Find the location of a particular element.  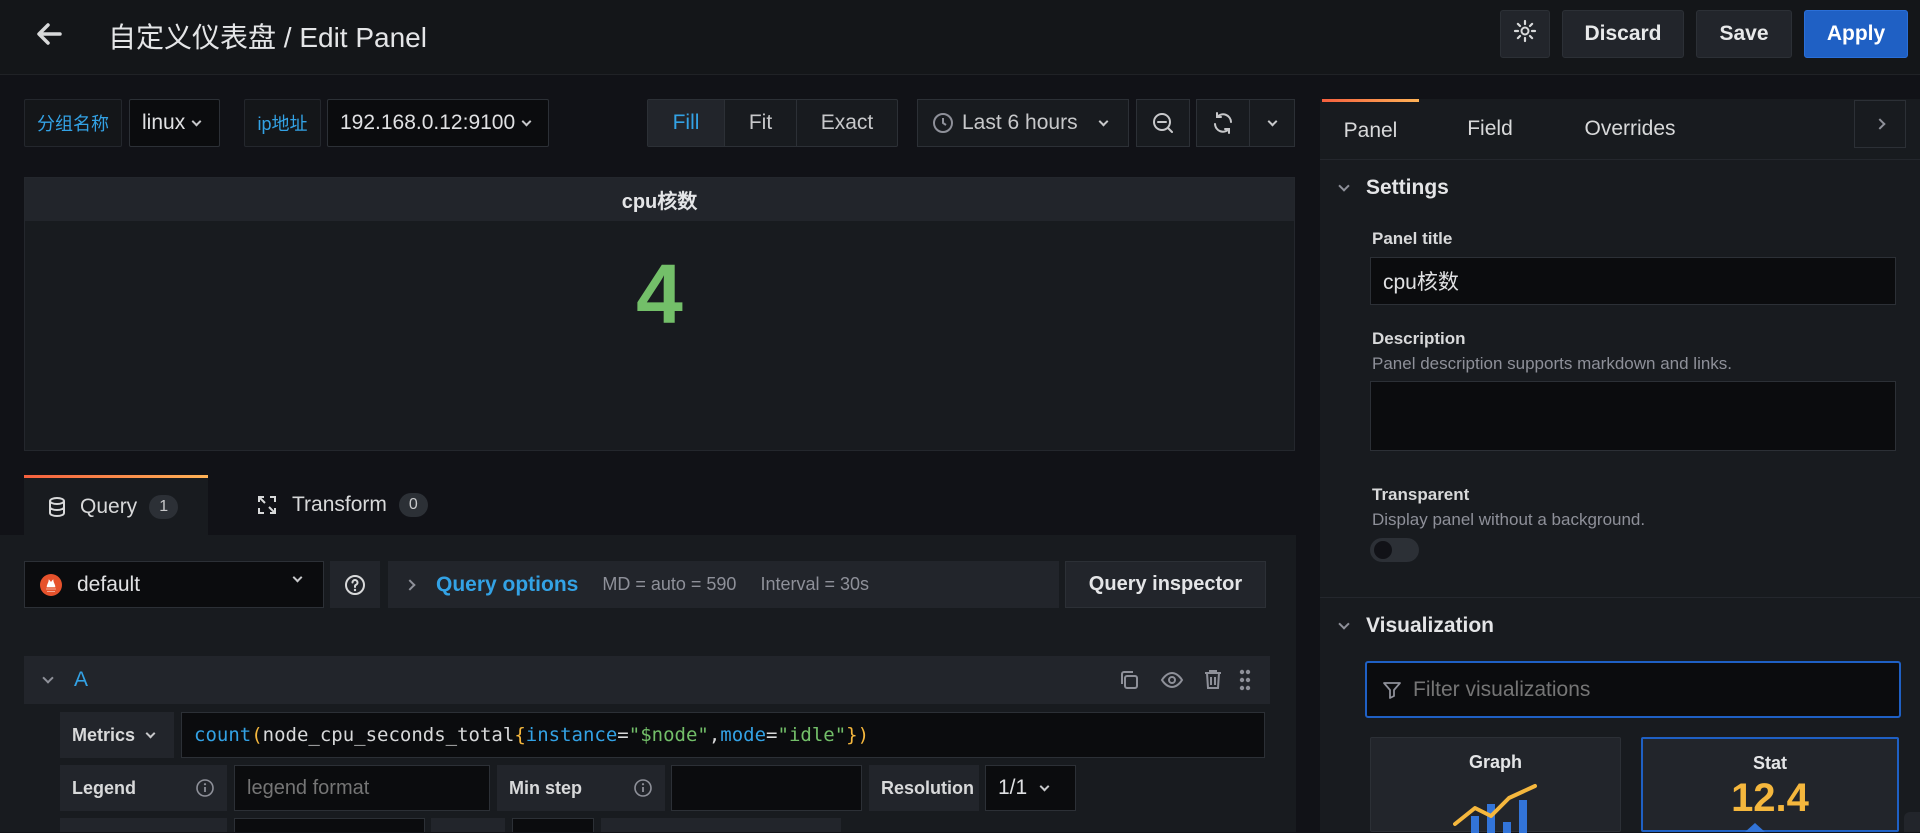

help-widget-edge is located at coordinates (1912, 822).